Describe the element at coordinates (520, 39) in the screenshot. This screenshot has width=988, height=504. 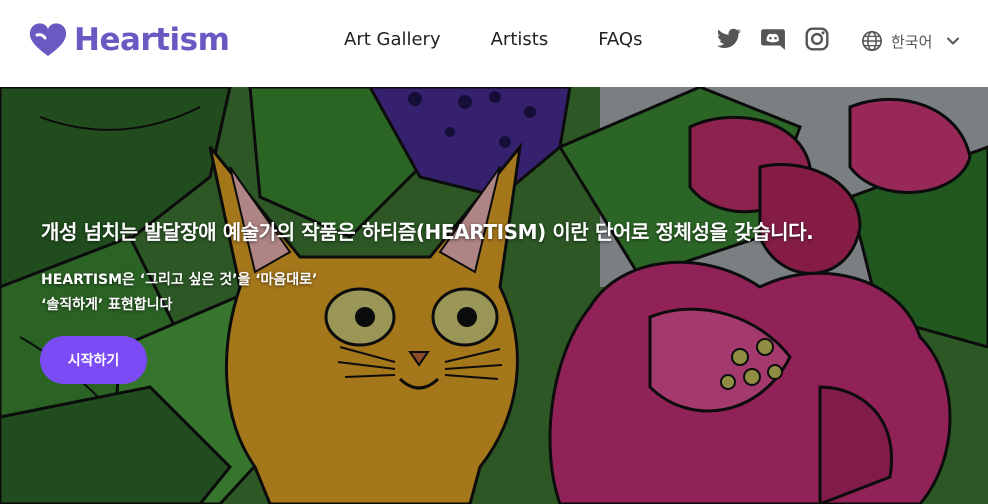
I see `nav-artists: Artists` at that location.